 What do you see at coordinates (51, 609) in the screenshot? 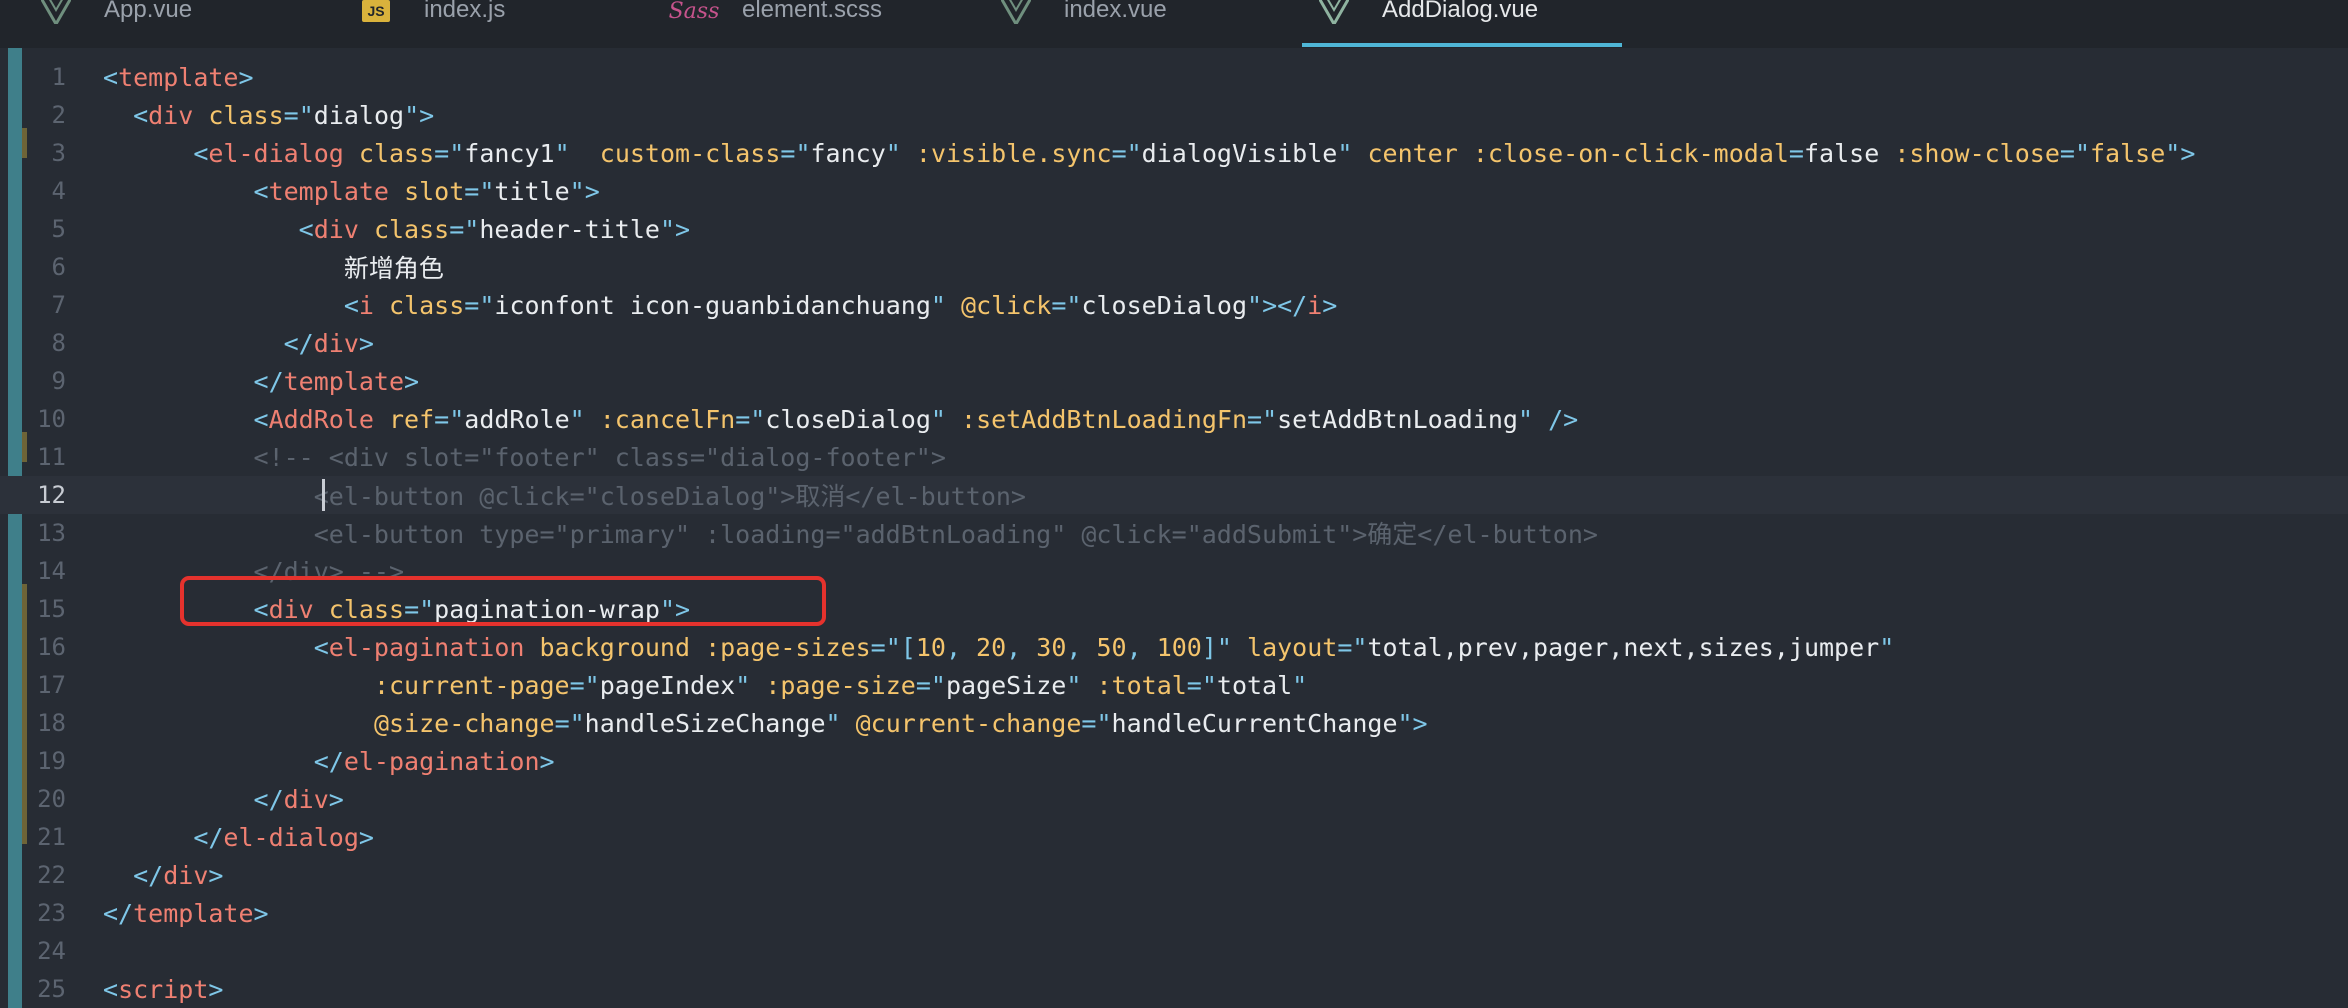
I see `line-number: 15` at bounding box center [51, 609].